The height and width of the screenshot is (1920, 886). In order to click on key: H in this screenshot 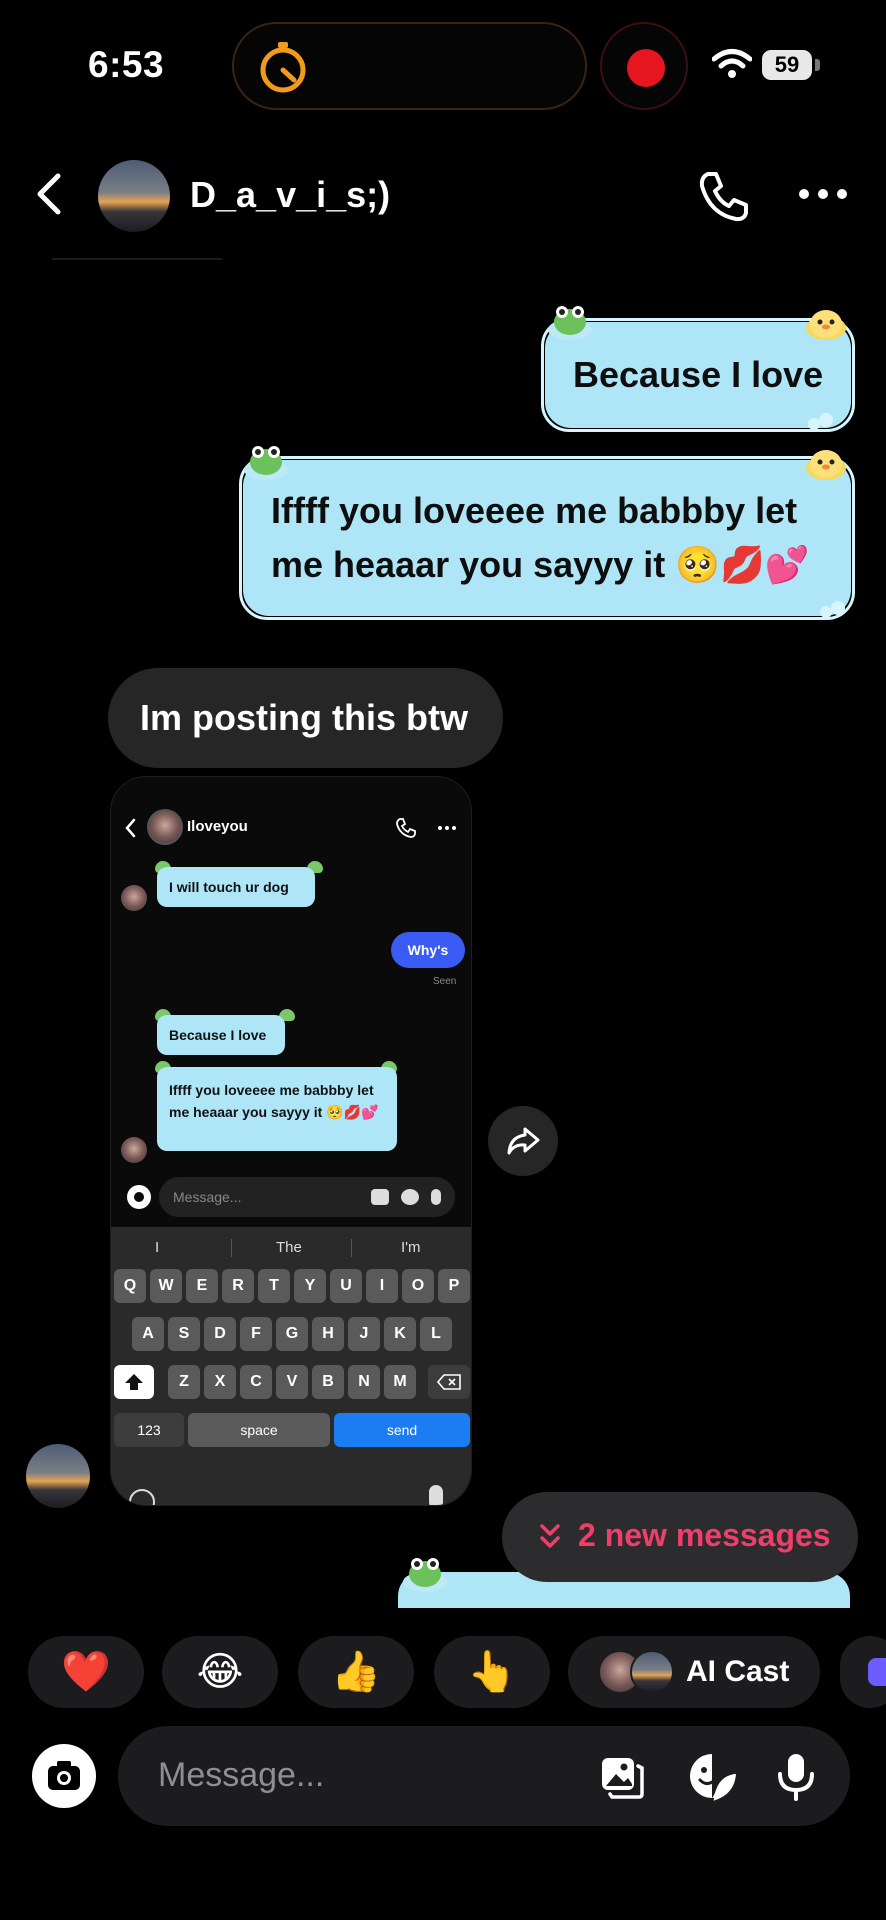, I will do `click(328, 1334)`.